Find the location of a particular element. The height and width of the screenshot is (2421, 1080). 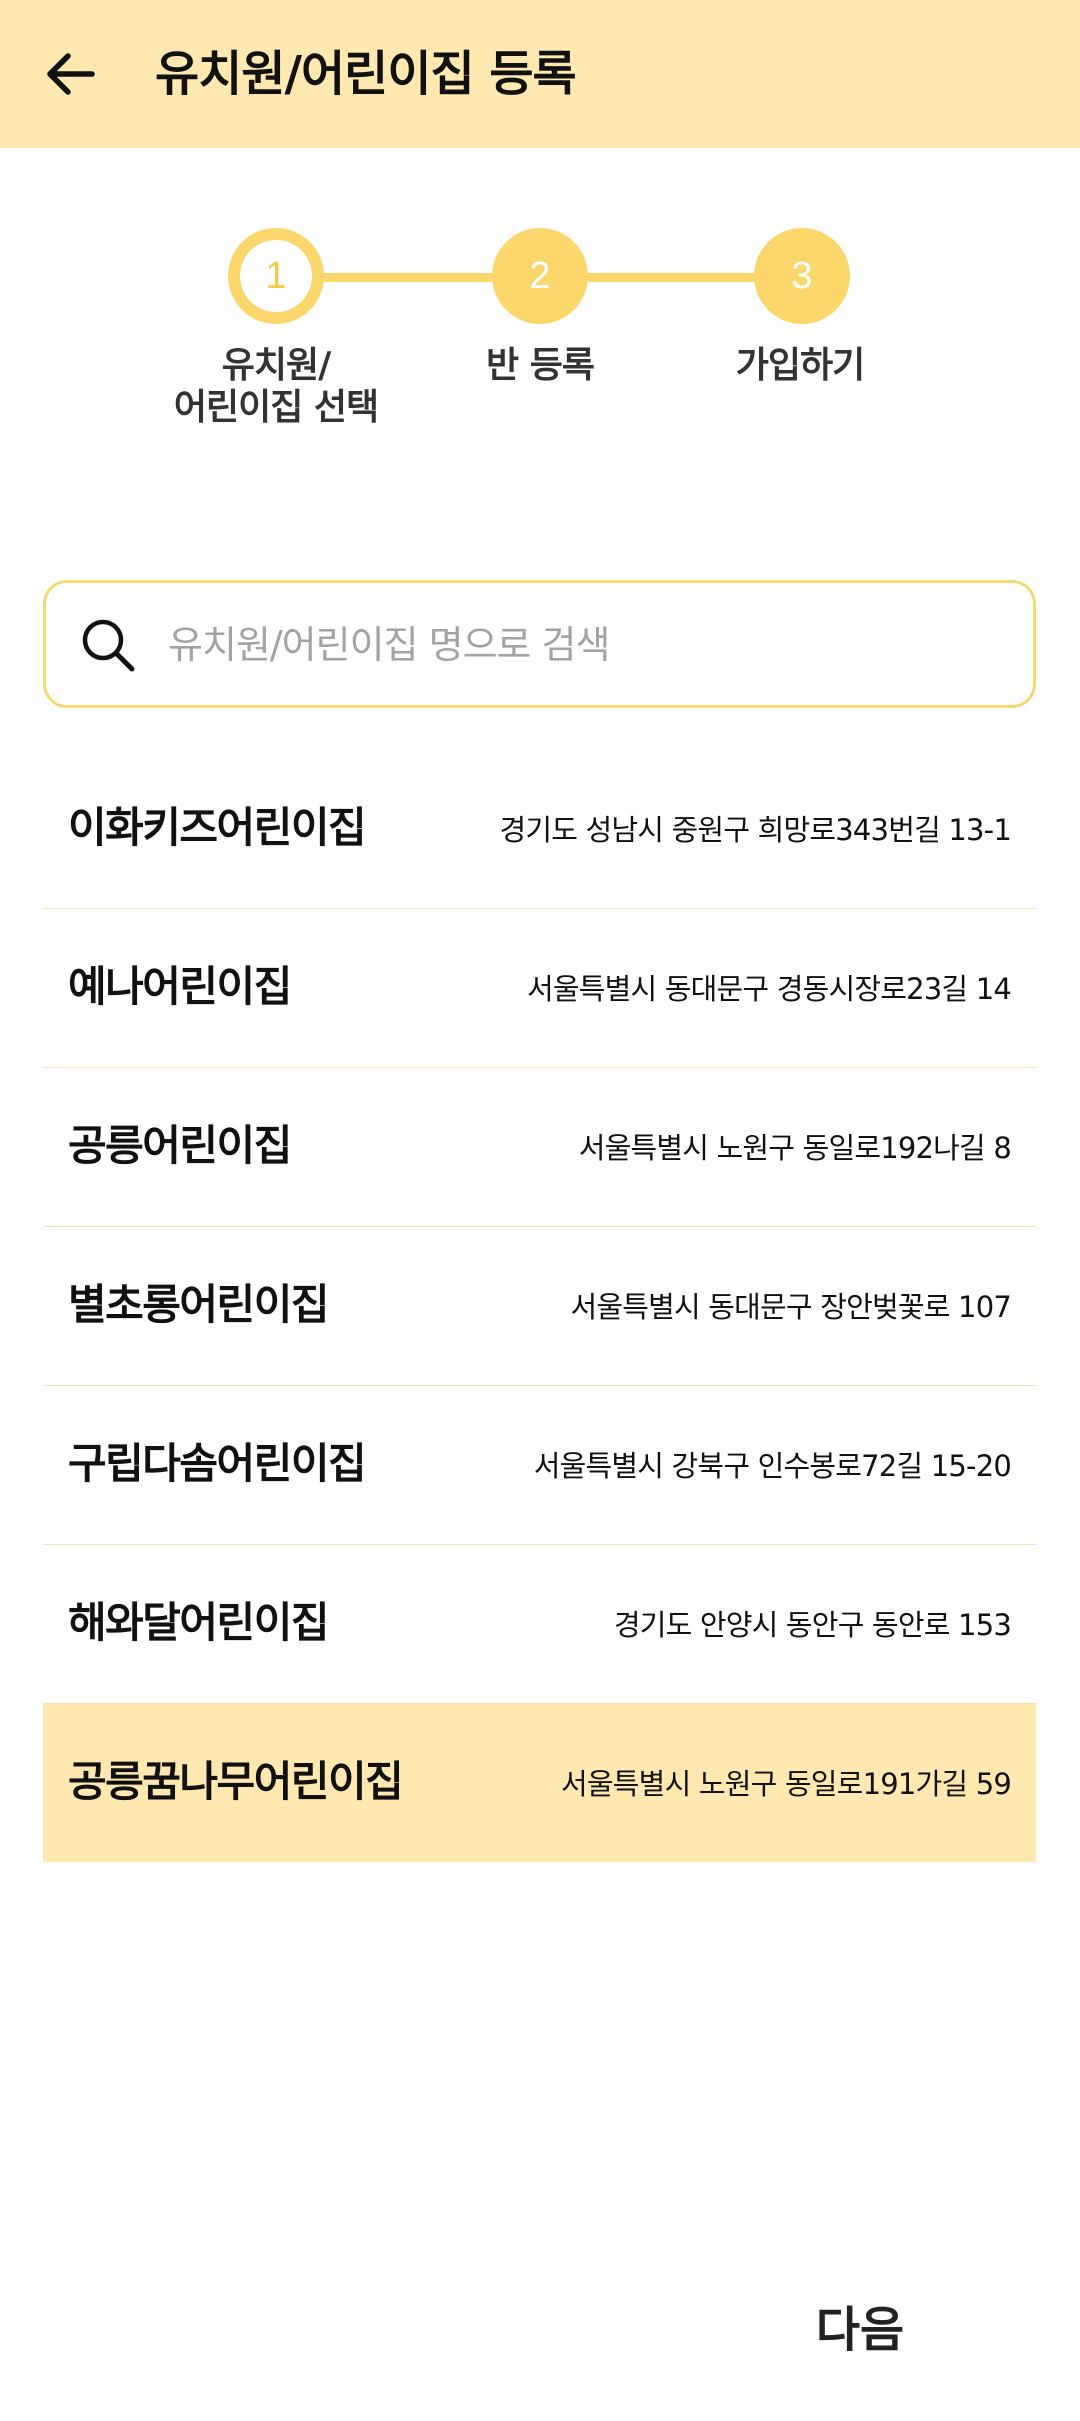

facility-name: 이화키즈어린이집 is located at coordinates (217, 827).